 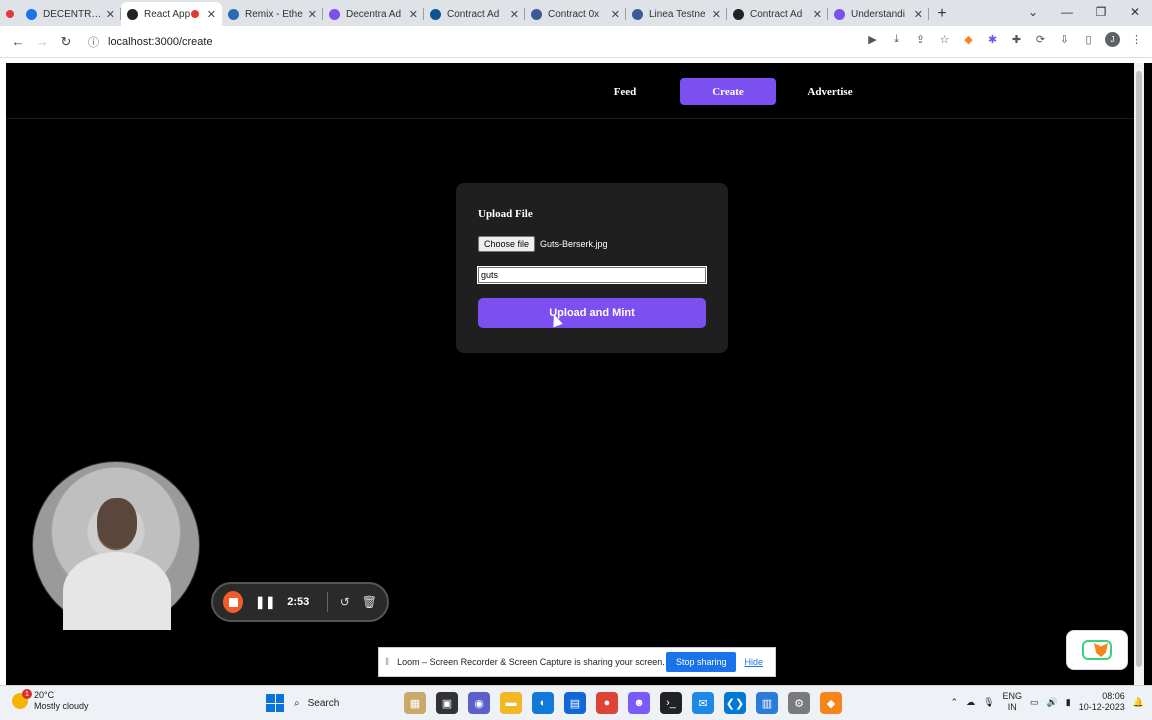 What do you see at coordinates (95, 42) in the screenshot?
I see `site-info-icon: ⓘ` at bounding box center [95, 42].